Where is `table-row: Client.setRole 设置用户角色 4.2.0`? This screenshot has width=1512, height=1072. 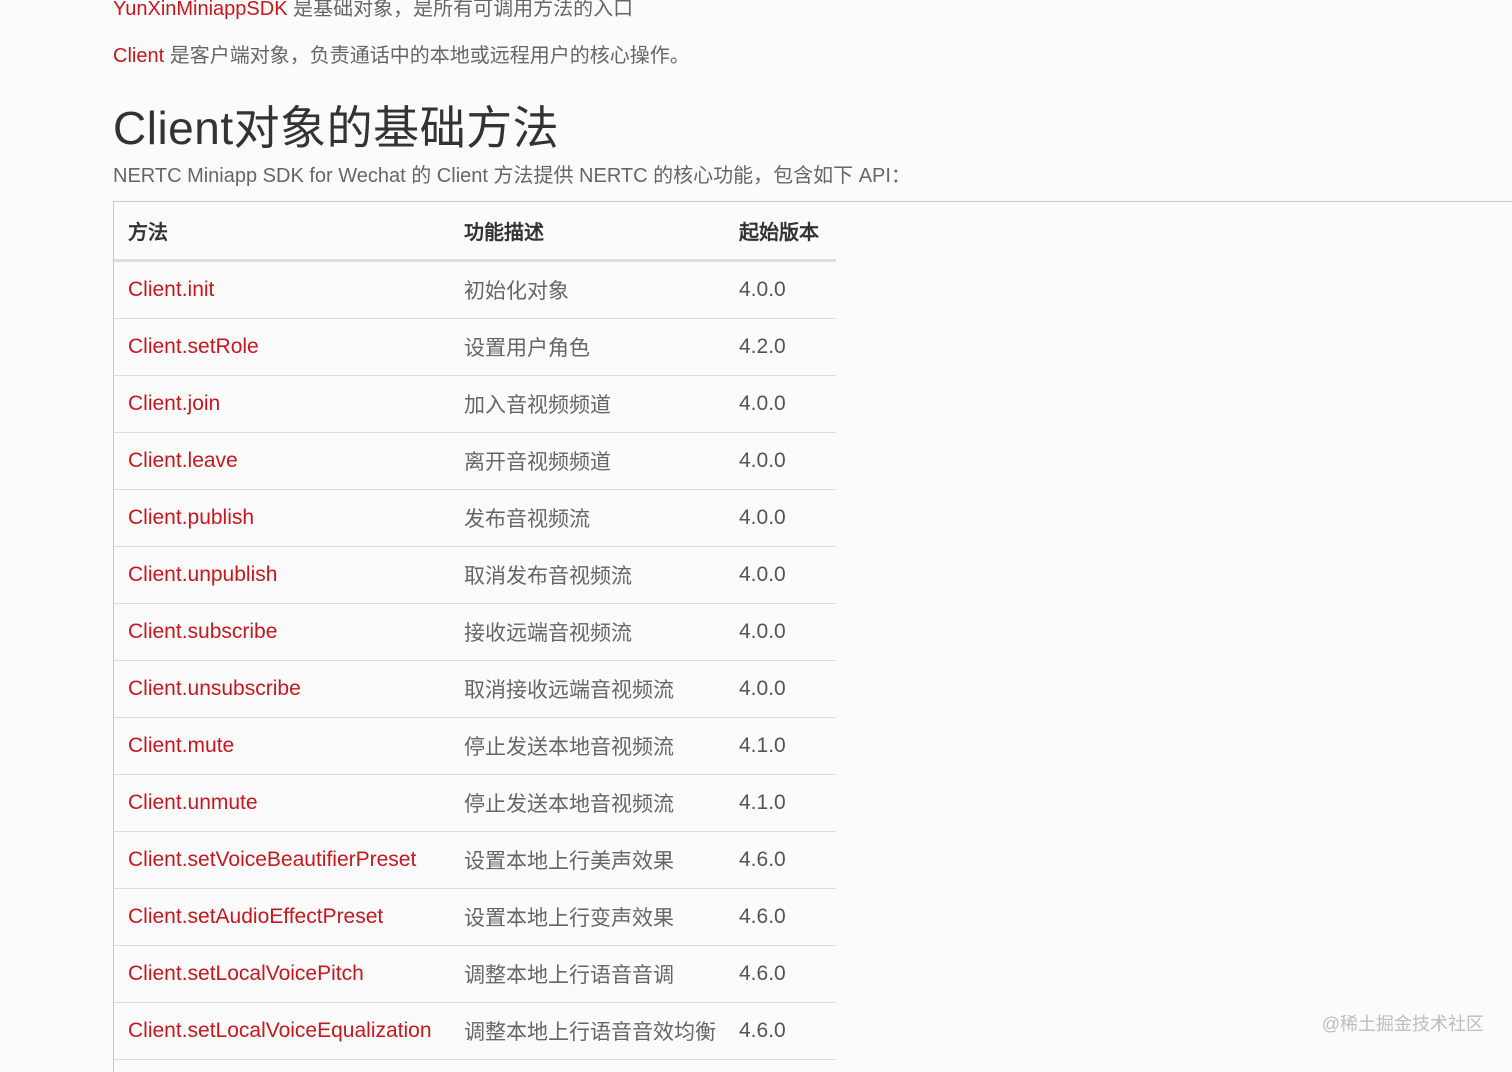 table-row: Client.setRole 设置用户角色 4.2.0 is located at coordinates (475, 347).